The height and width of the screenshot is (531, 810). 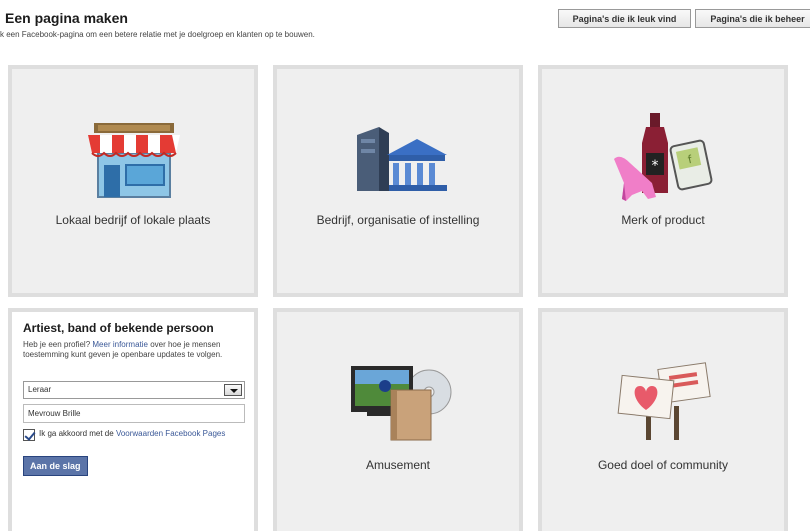 What do you see at coordinates (402, 159) in the screenshot?
I see `buildings-icon` at bounding box center [402, 159].